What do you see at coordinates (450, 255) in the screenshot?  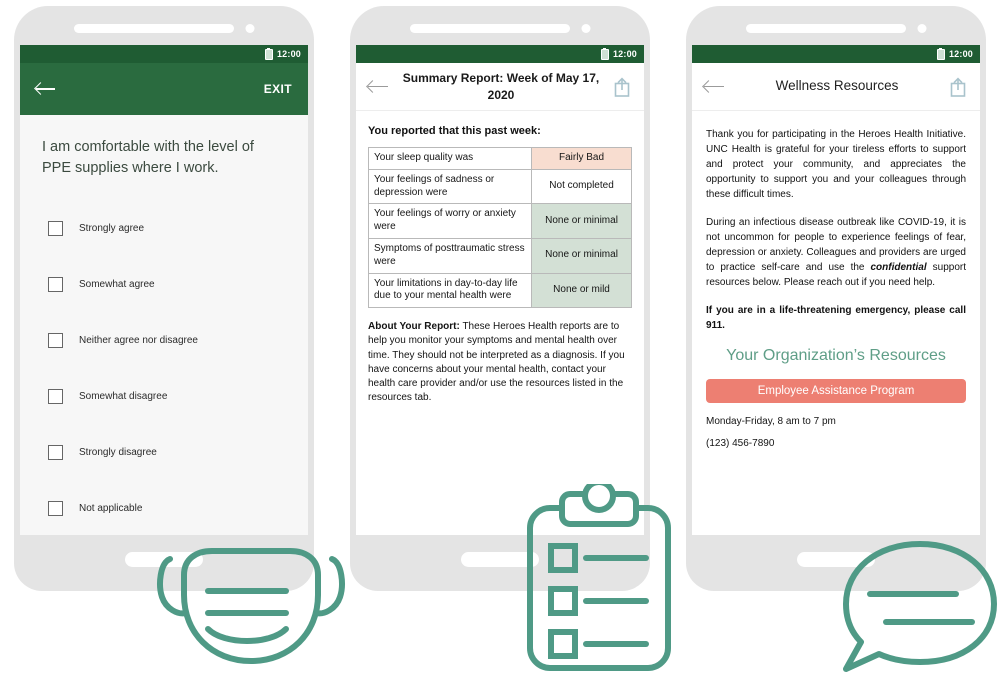 I see `row-label: Symptoms of posttraumatic stress were` at bounding box center [450, 255].